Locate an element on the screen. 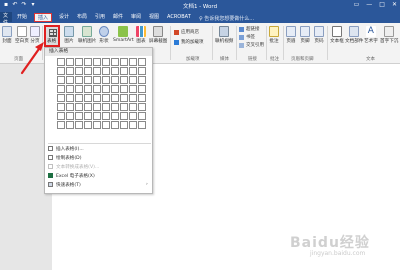  my-addins-button: 我的加载项 is located at coordinates (189, 42).